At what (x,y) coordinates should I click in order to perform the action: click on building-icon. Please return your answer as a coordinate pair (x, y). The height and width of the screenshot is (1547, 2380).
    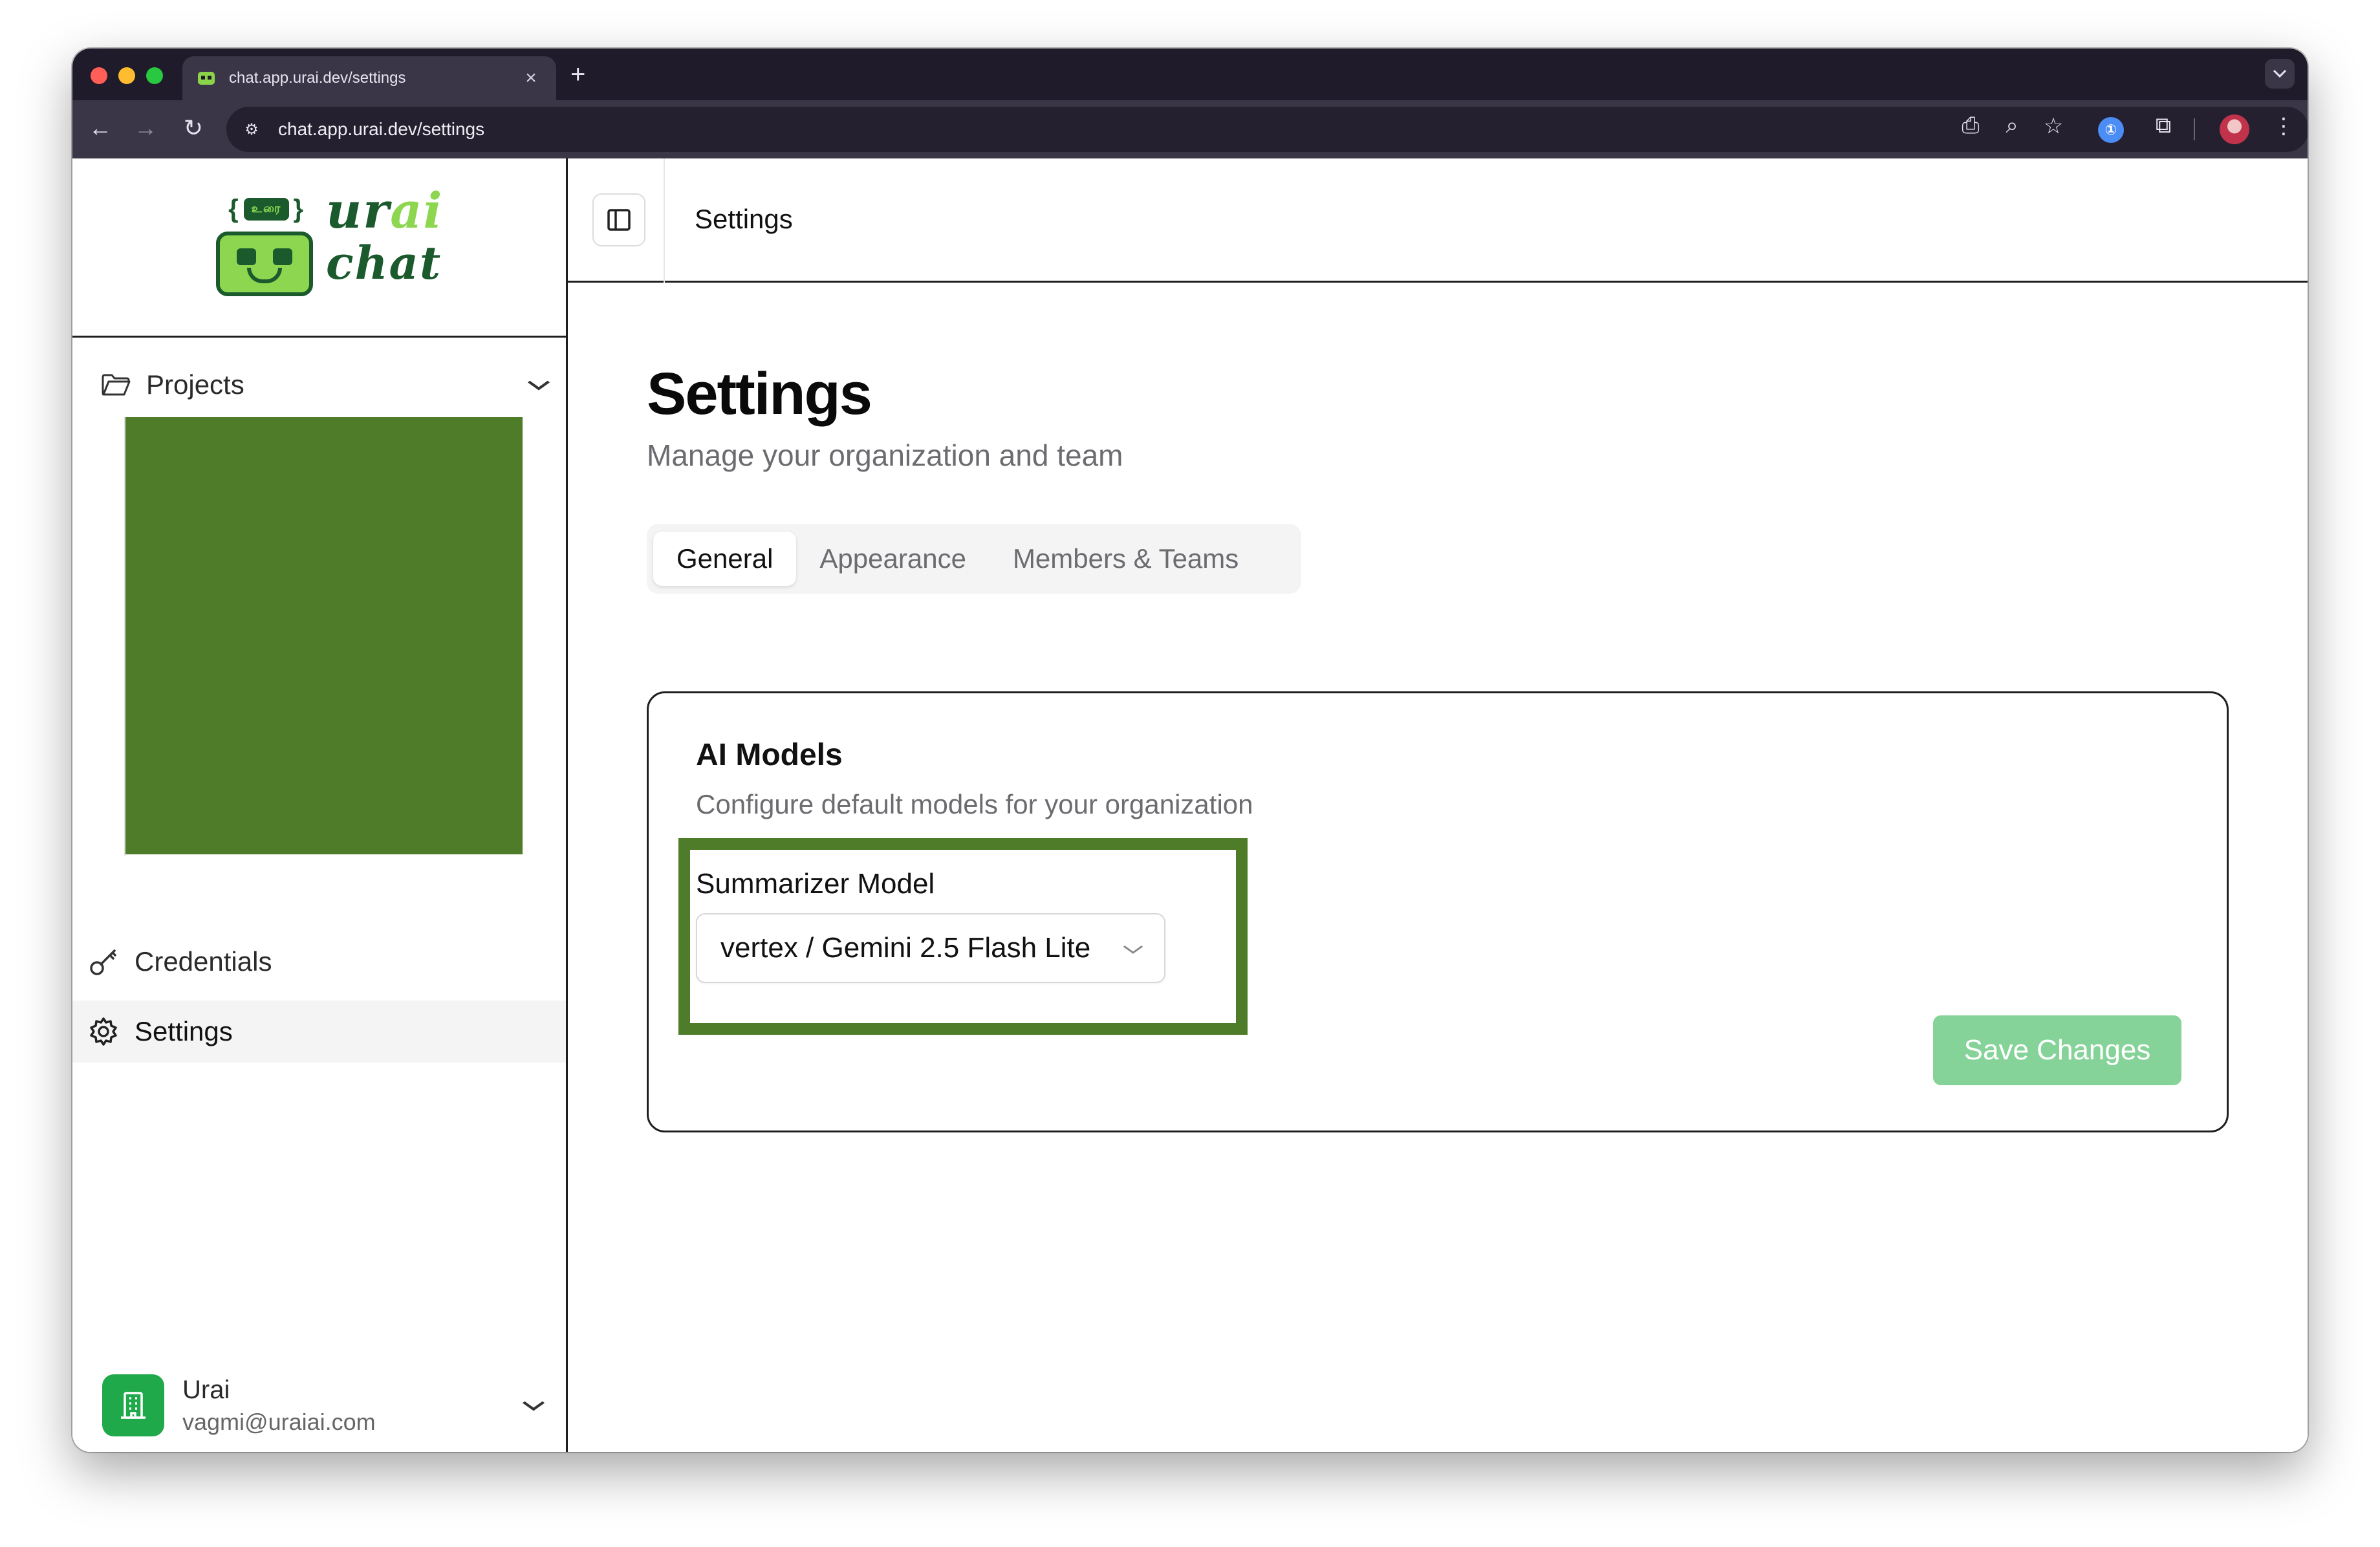
    Looking at the image, I should click on (133, 1405).